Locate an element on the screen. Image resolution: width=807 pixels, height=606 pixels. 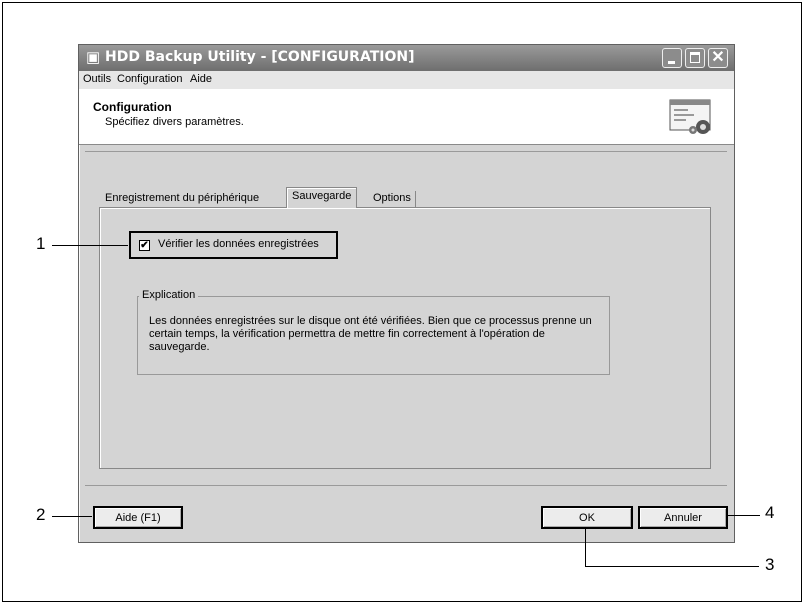
menu-configuration: Configuration is located at coordinates (149, 79).